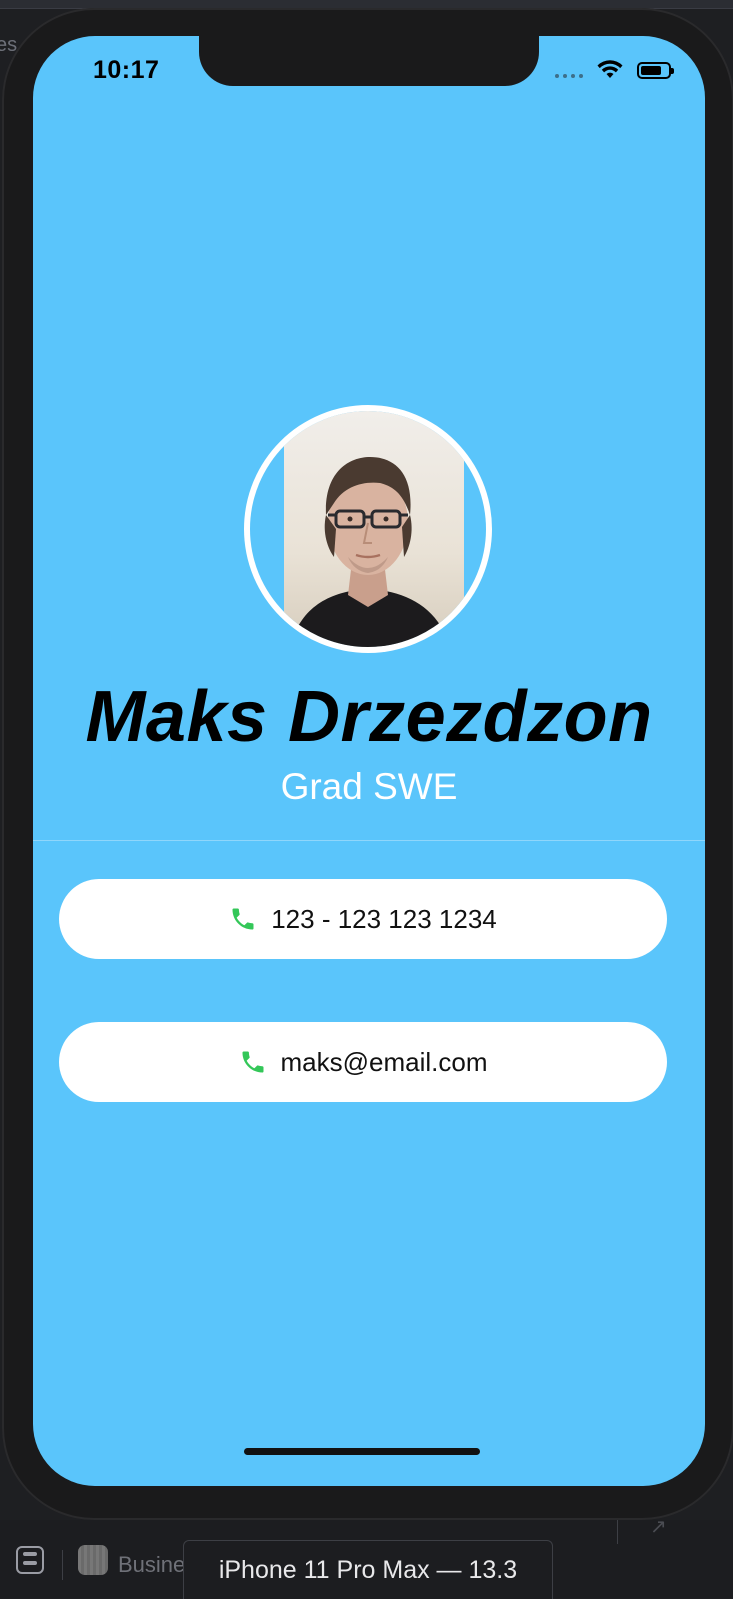  I want to click on resize-arrow-icon: ↗, so click(658, 1526).